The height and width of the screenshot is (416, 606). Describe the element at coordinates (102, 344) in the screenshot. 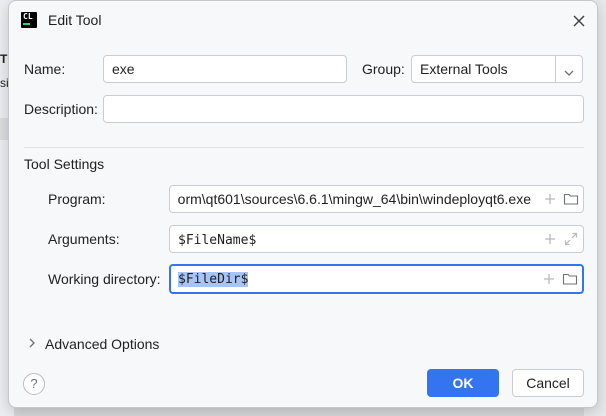

I see `advanced-options-label: Advanced Options` at that location.